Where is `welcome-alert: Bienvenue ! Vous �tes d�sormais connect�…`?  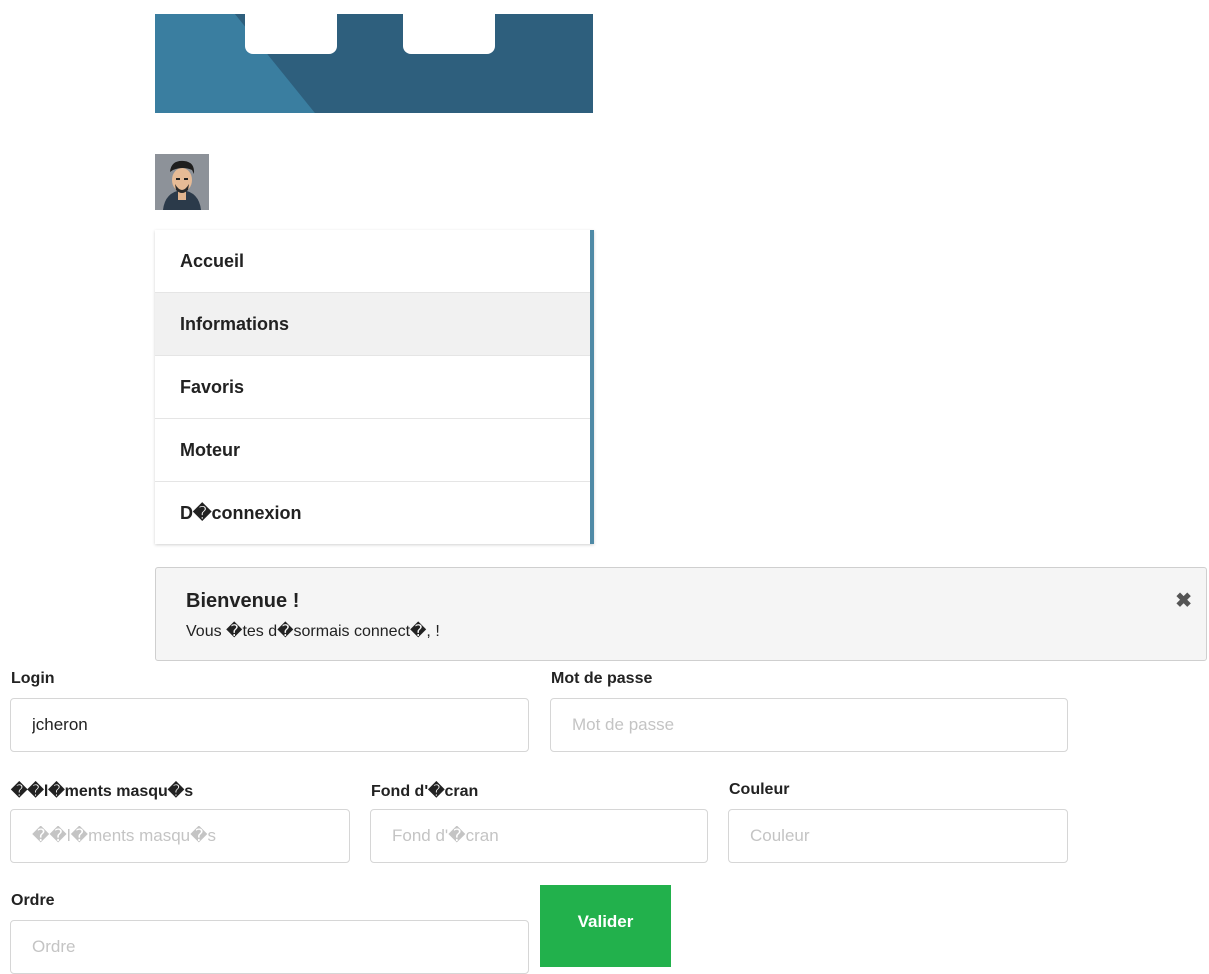 welcome-alert: Bienvenue ! Vous �tes d�sormais connect�… is located at coordinates (681, 614).